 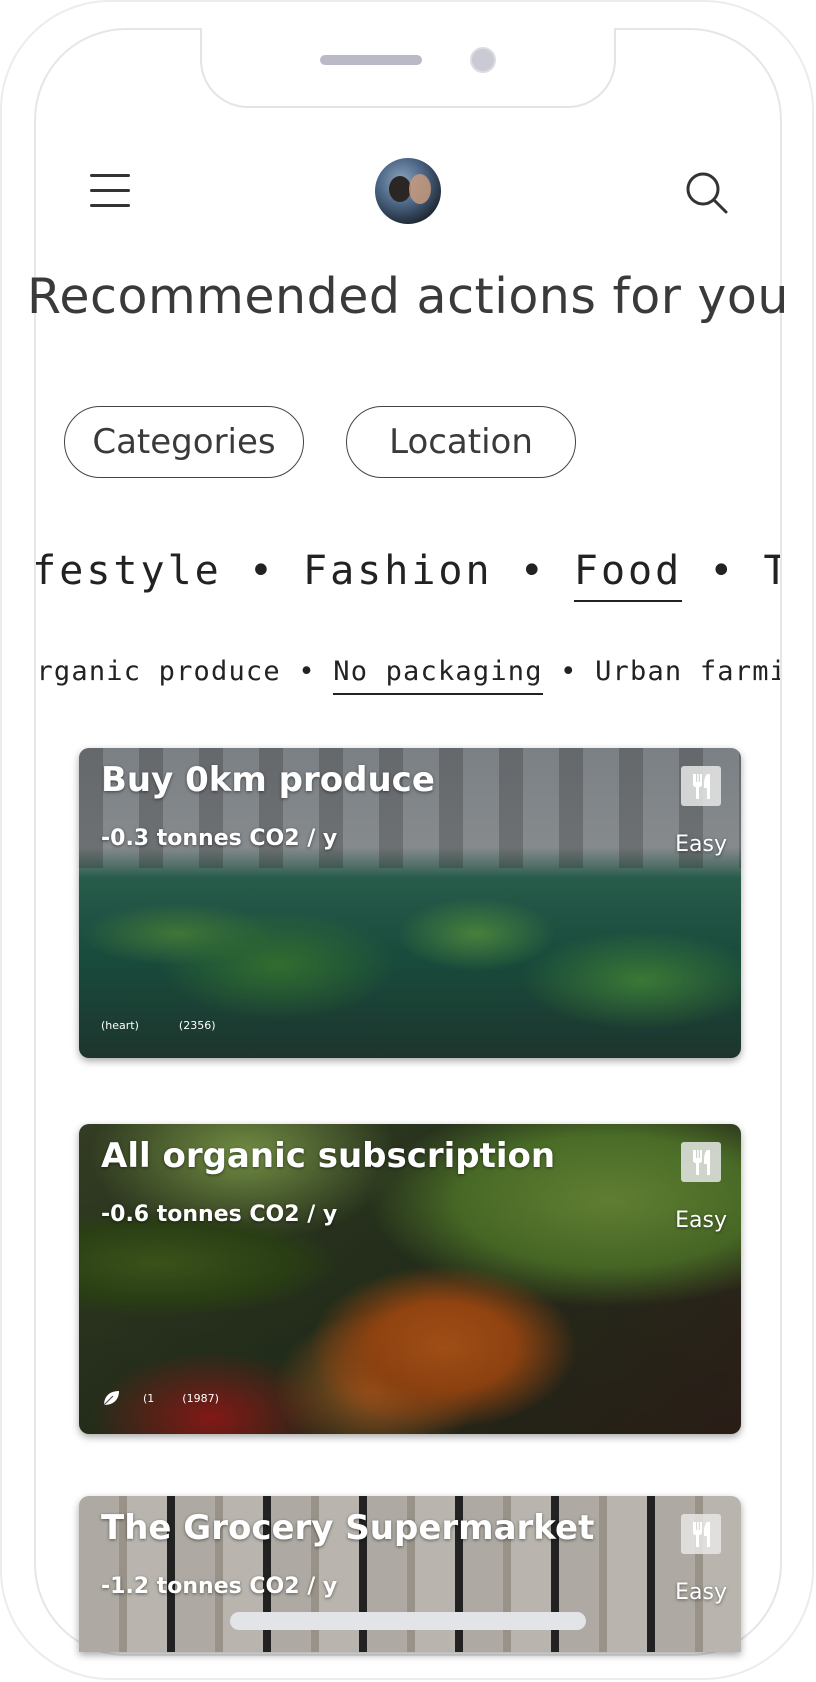 What do you see at coordinates (180, 1398) in the screenshot?
I see `card-footer: (1 (1987)` at bounding box center [180, 1398].